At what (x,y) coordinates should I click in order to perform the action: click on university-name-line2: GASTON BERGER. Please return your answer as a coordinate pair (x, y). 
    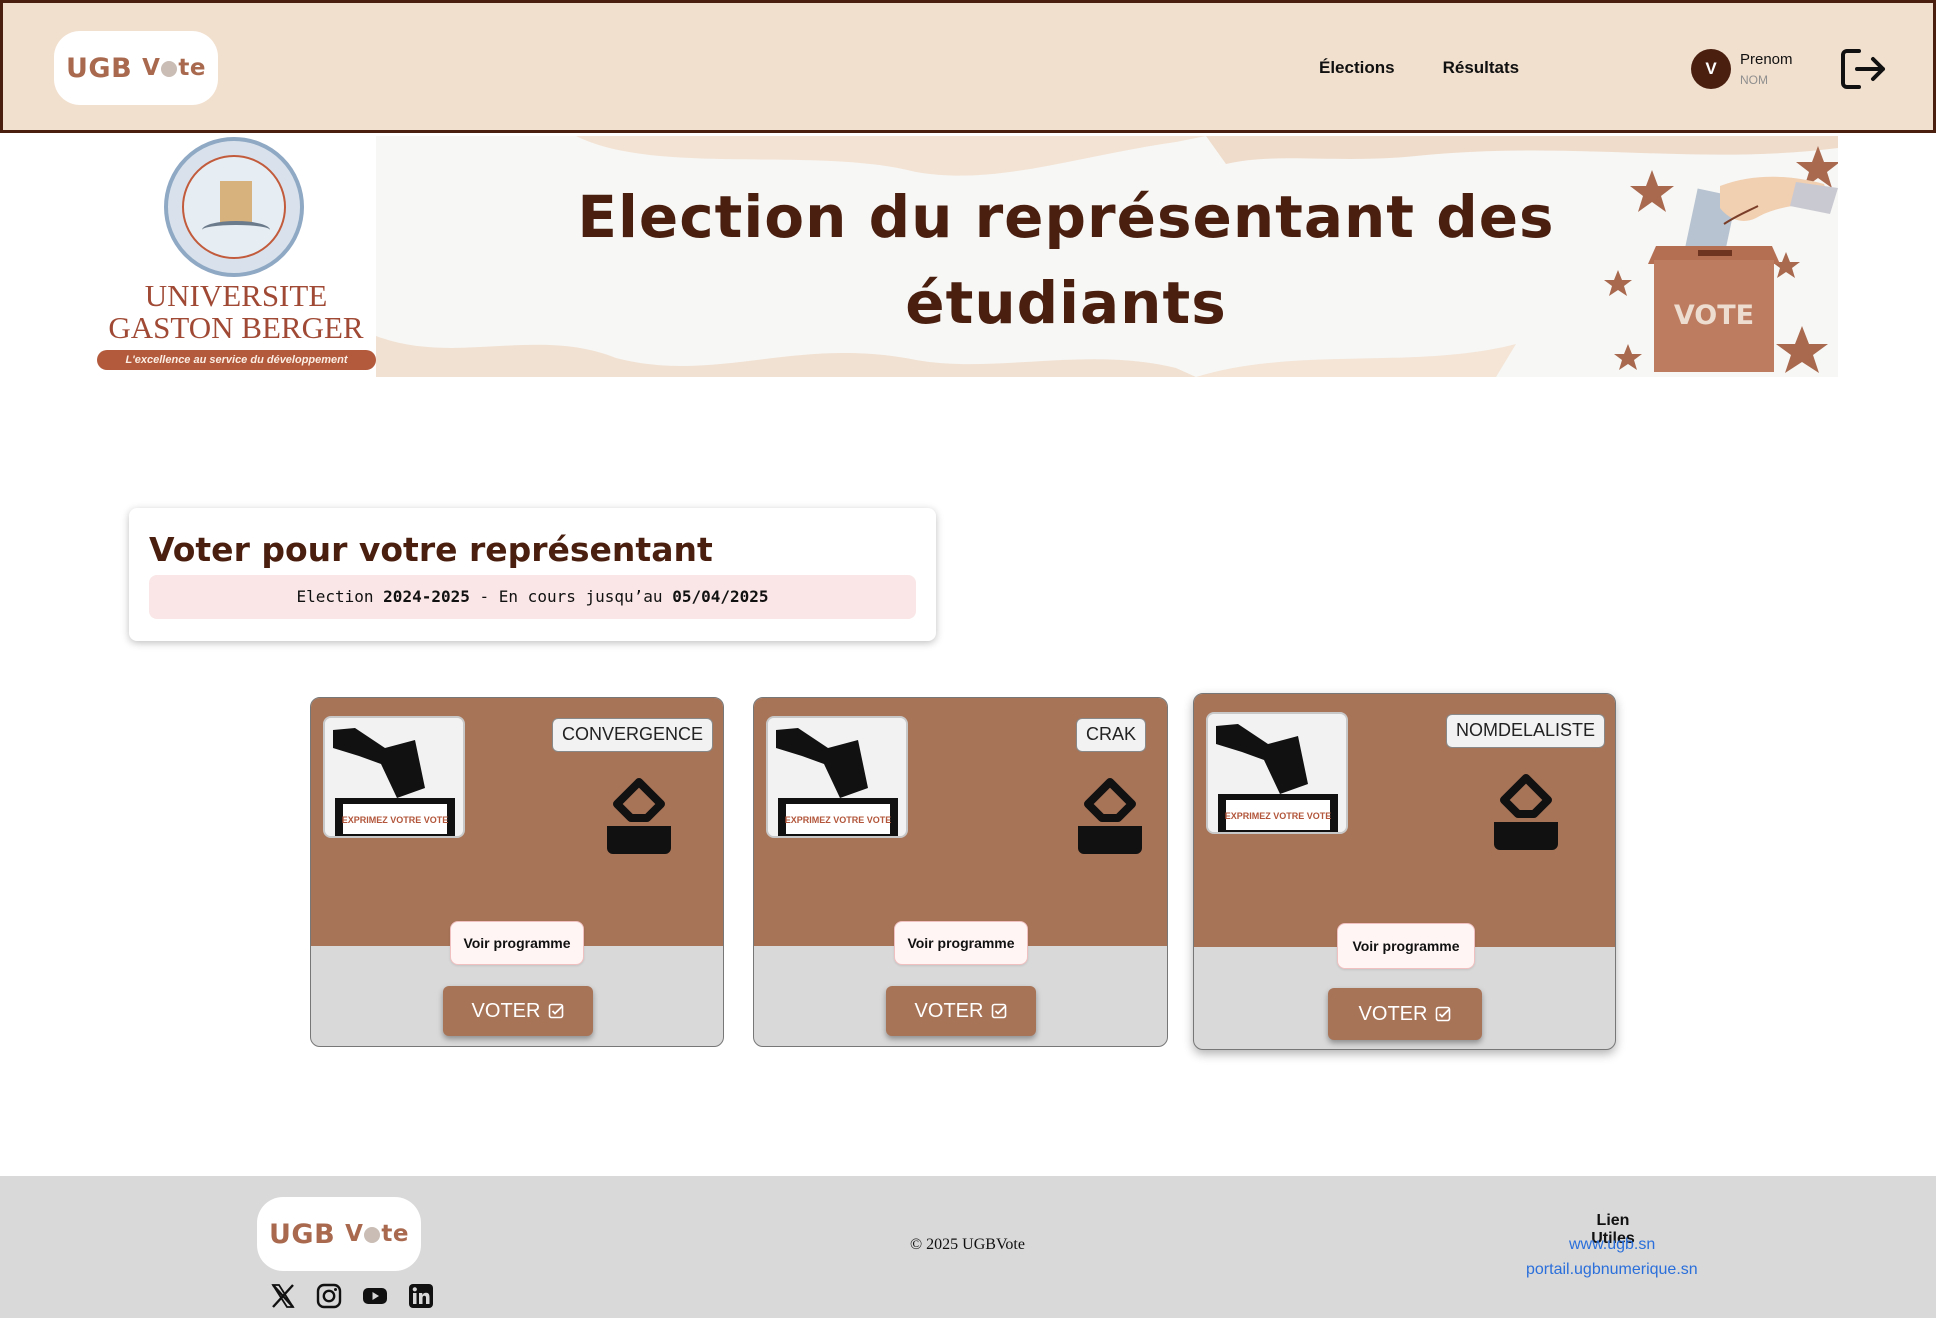
    Looking at the image, I should click on (236, 327).